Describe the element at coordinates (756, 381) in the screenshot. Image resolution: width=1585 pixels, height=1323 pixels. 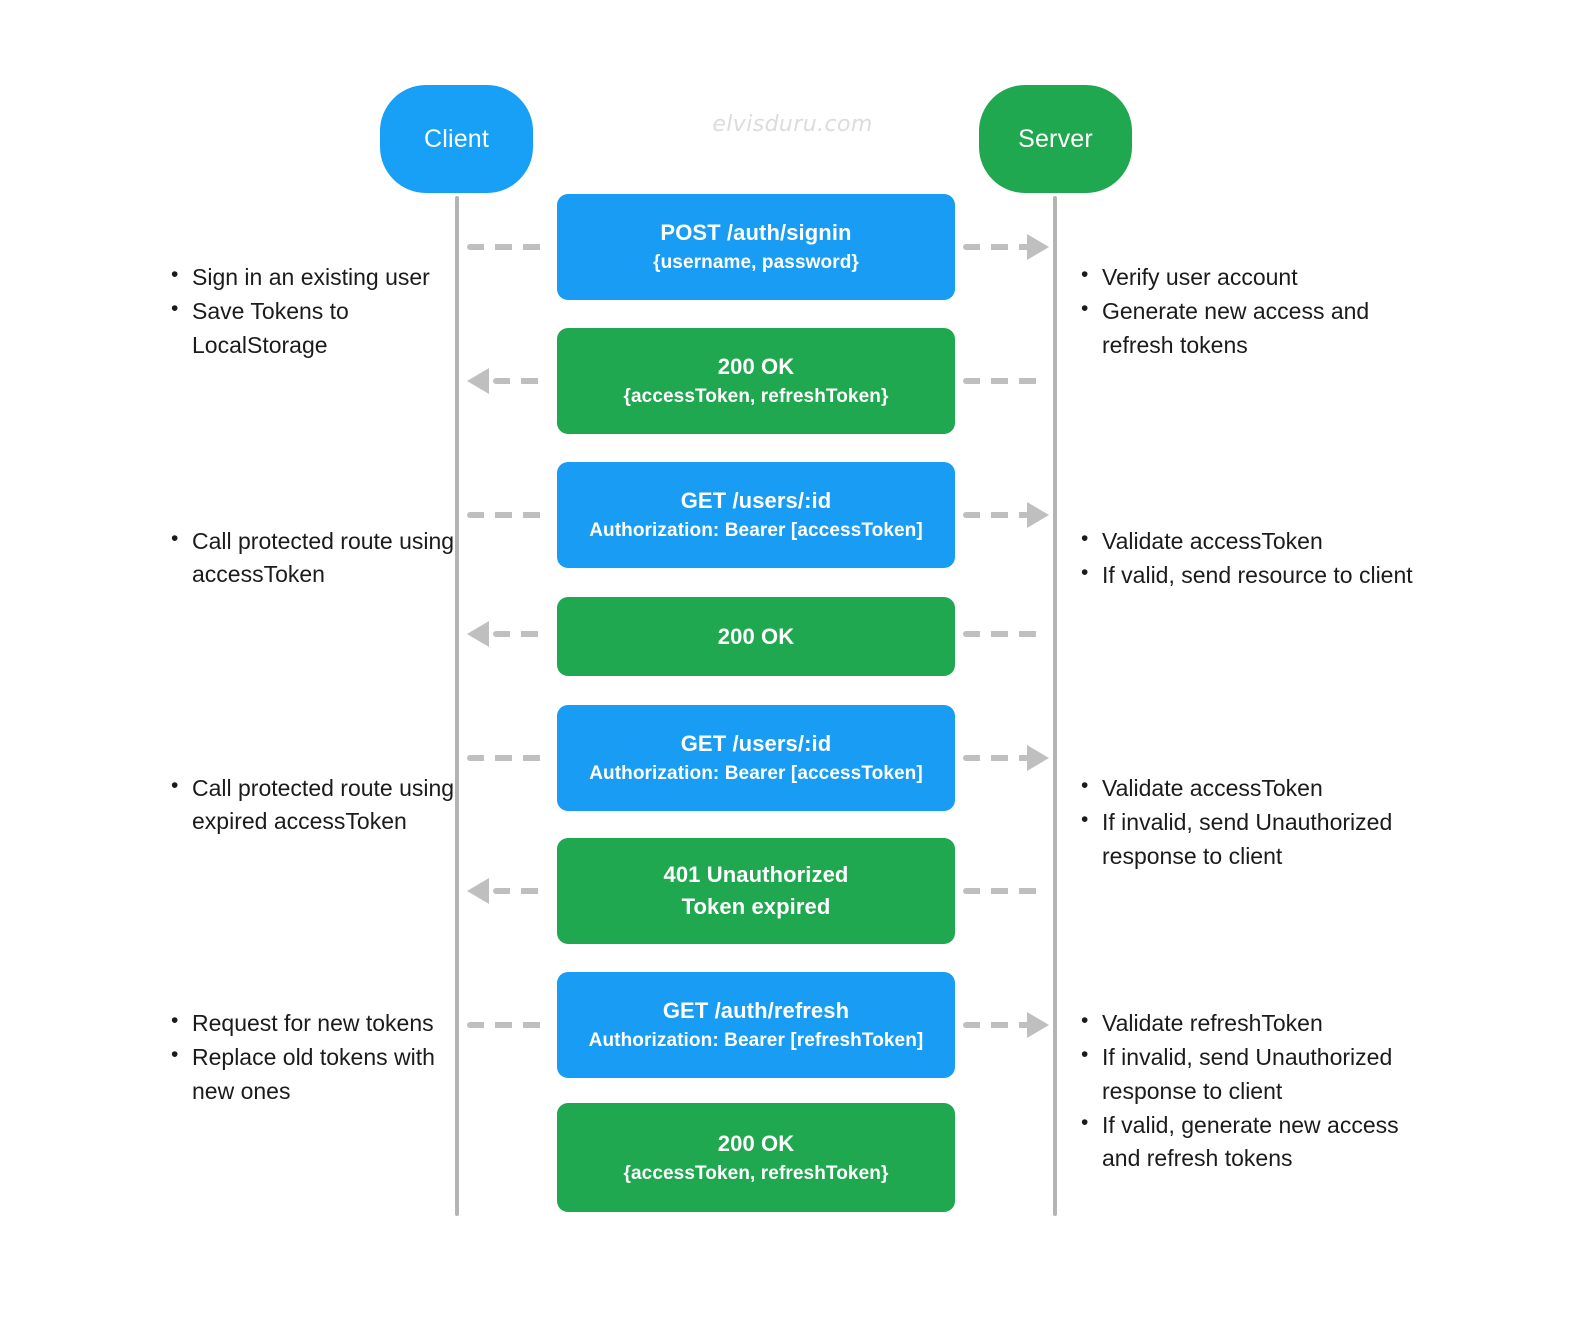
I see `message-signin-response: 200 OK {accessToken, refreshToken}` at that location.